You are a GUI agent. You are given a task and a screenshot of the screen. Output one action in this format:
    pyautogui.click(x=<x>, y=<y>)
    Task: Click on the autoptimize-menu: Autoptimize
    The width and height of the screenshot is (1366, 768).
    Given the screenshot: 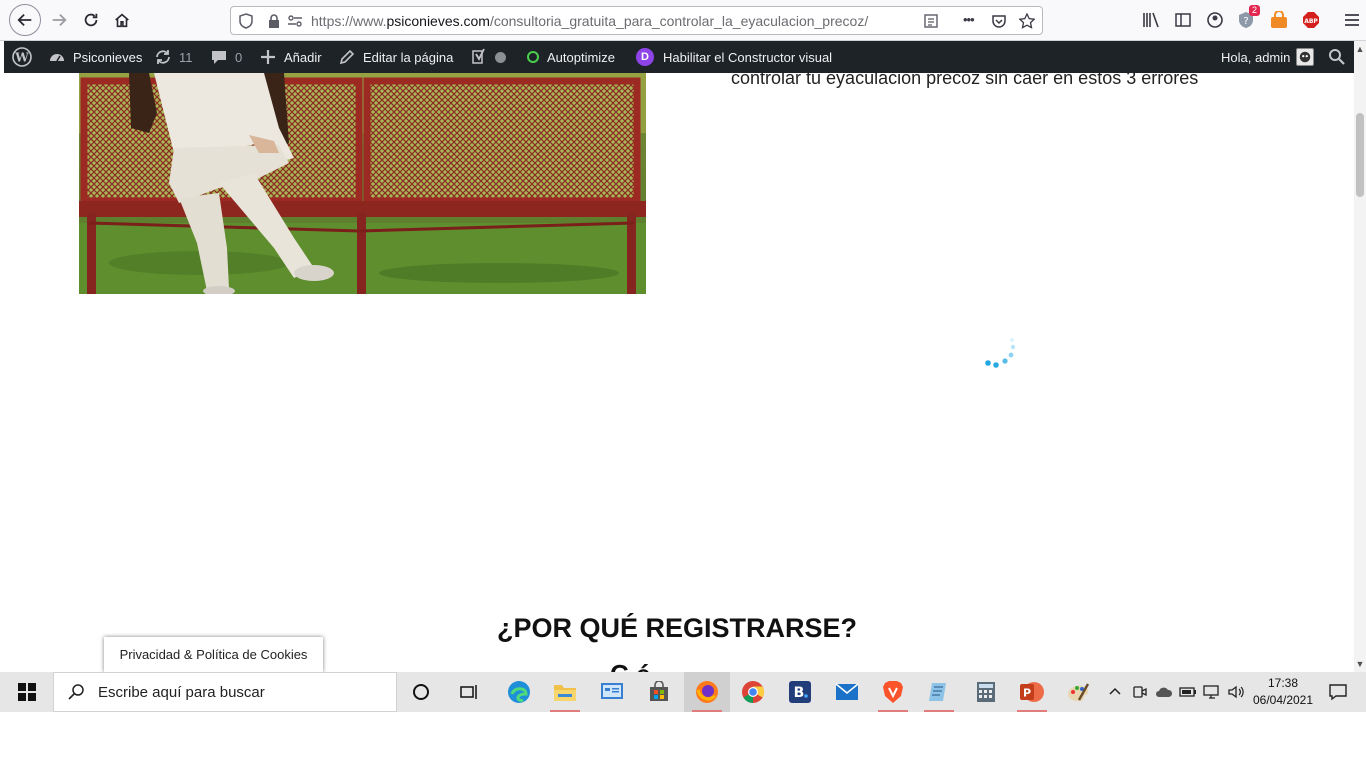 What is the action you would take?
    pyautogui.click(x=571, y=57)
    